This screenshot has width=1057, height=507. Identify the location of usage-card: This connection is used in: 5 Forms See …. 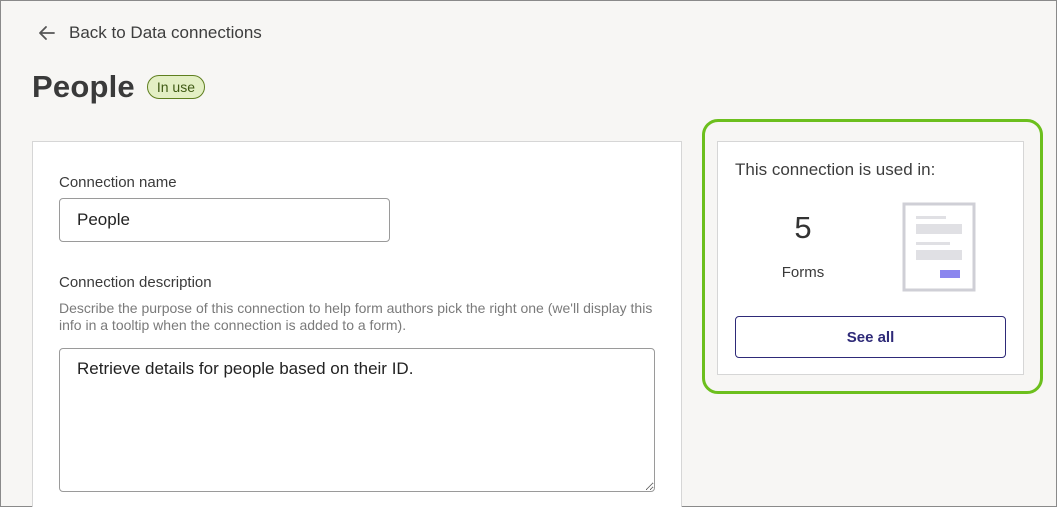
(870, 258).